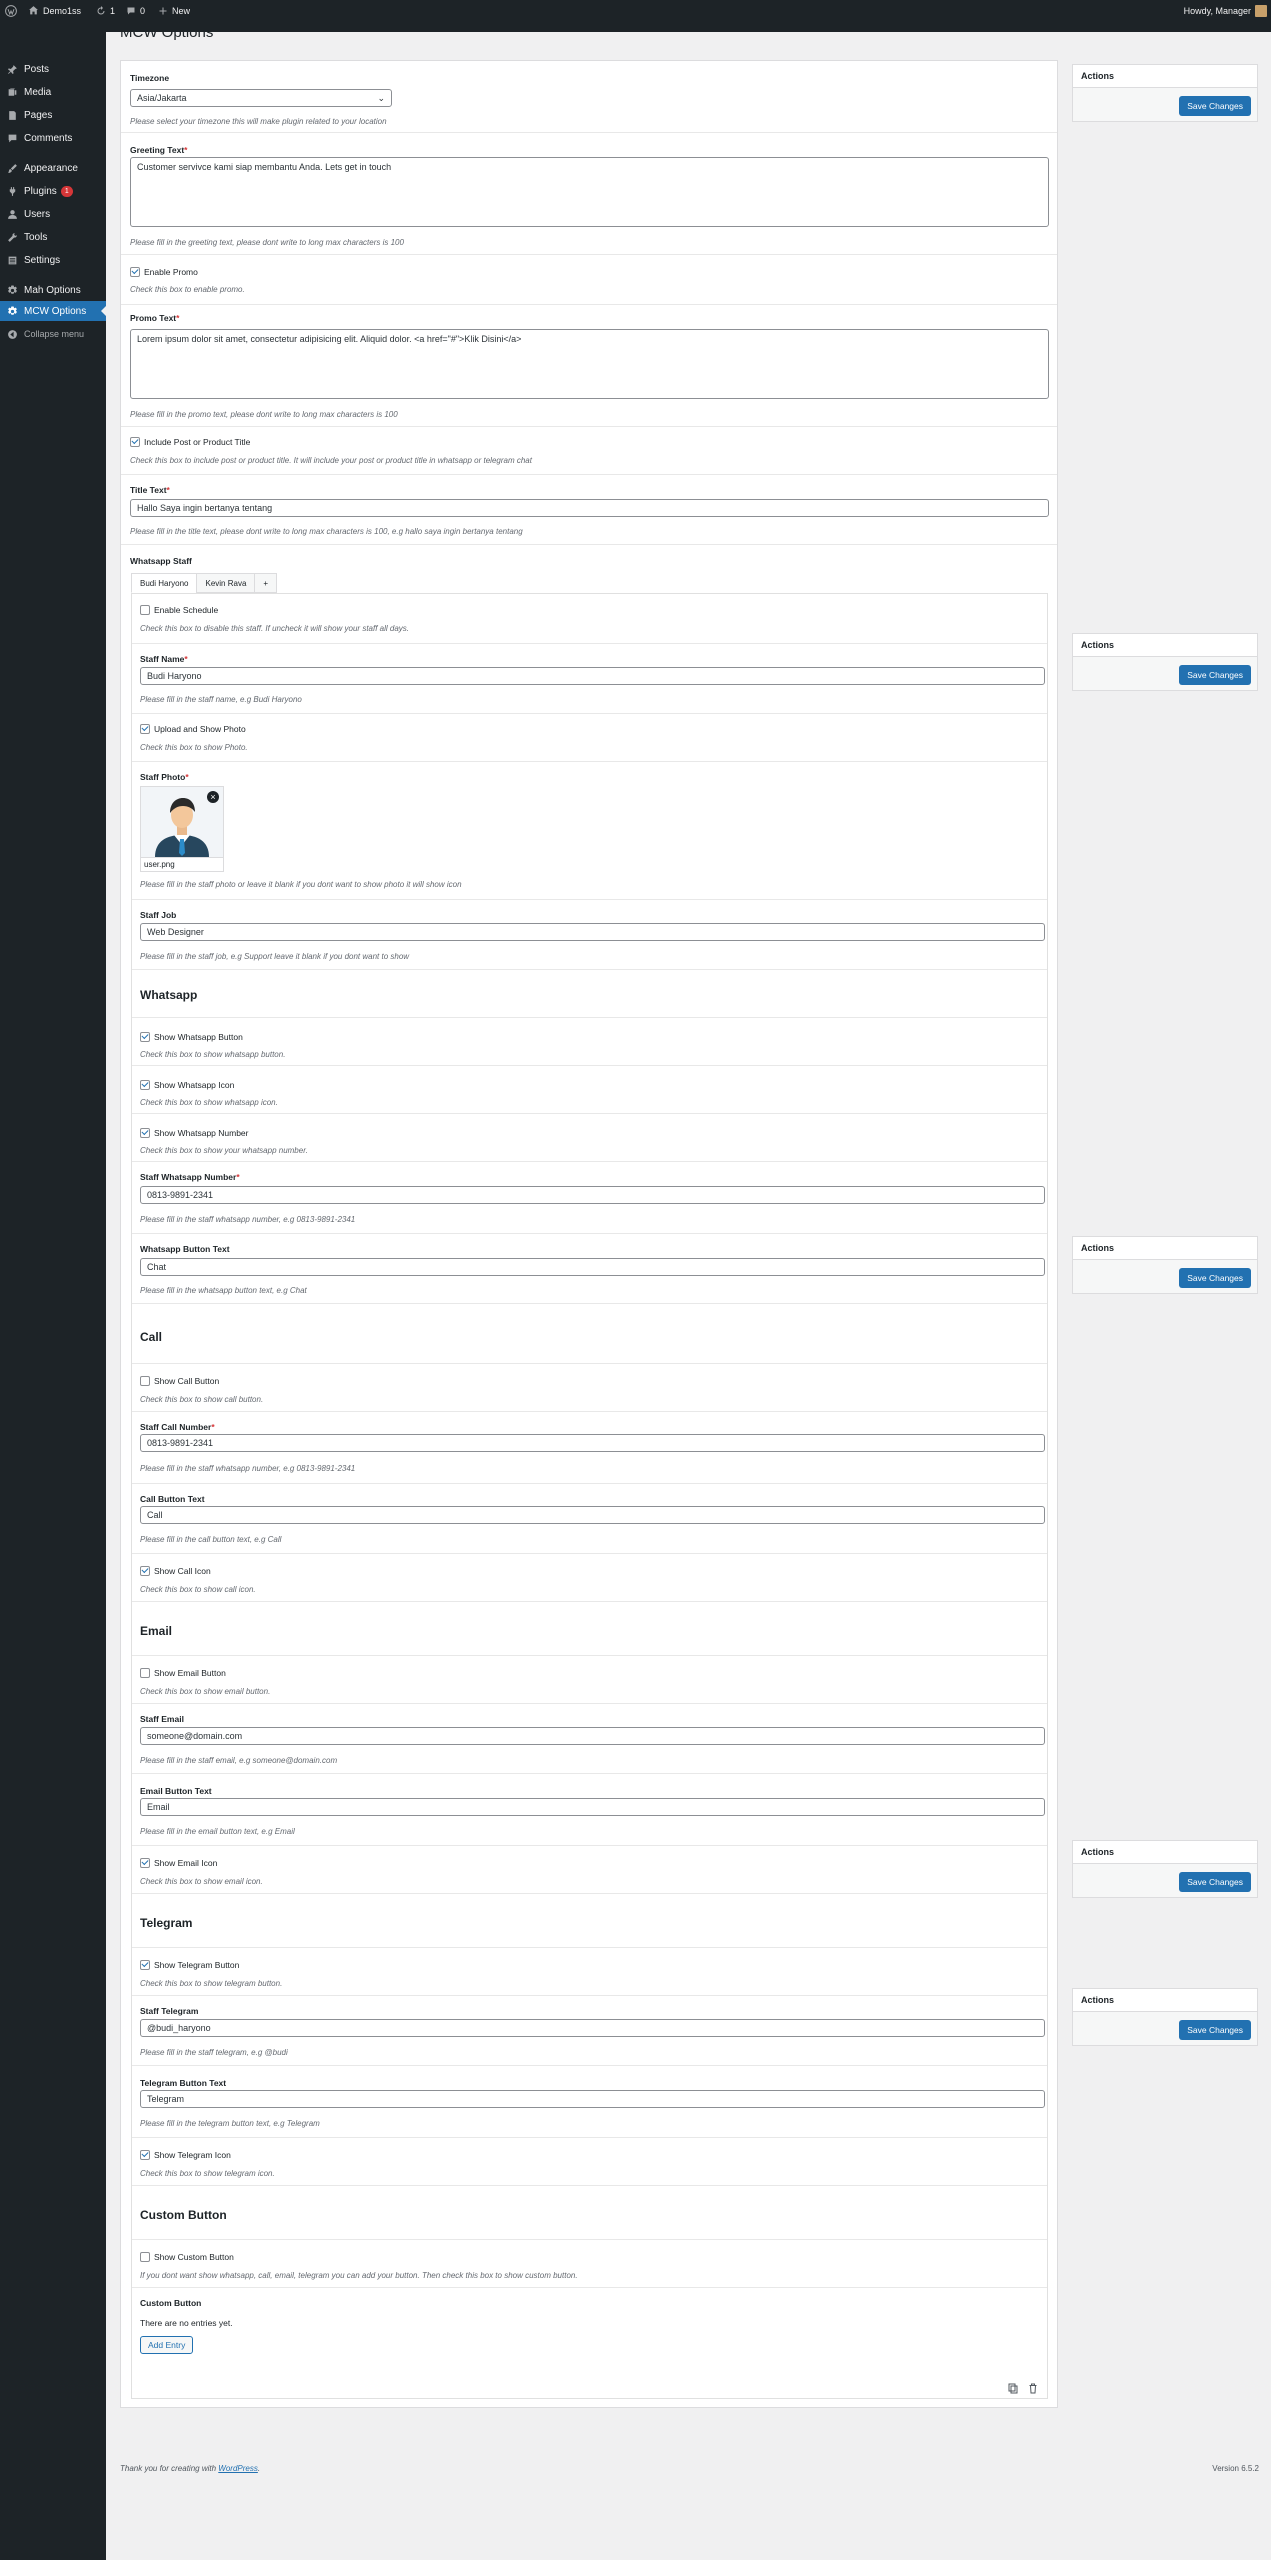 The height and width of the screenshot is (2560, 1271). Describe the element at coordinates (53, 191) in the screenshot. I see `sidebar-item-plugins: Plugins 1` at that location.